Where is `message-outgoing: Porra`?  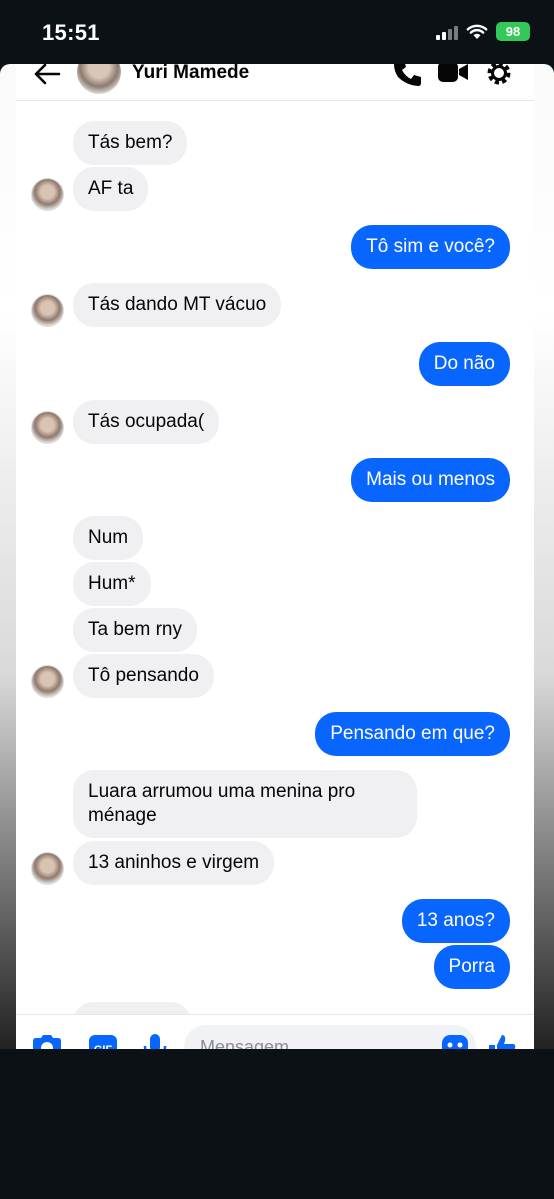 message-outgoing: Porra is located at coordinates (471, 967).